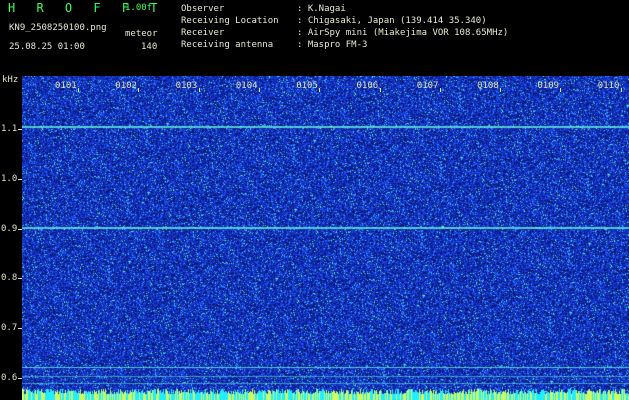 This screenshot has height=400, width=629. Describe the element at coordinates (9, 278) in the screenshot. I see `y-tick-label: 0.8` at that location.